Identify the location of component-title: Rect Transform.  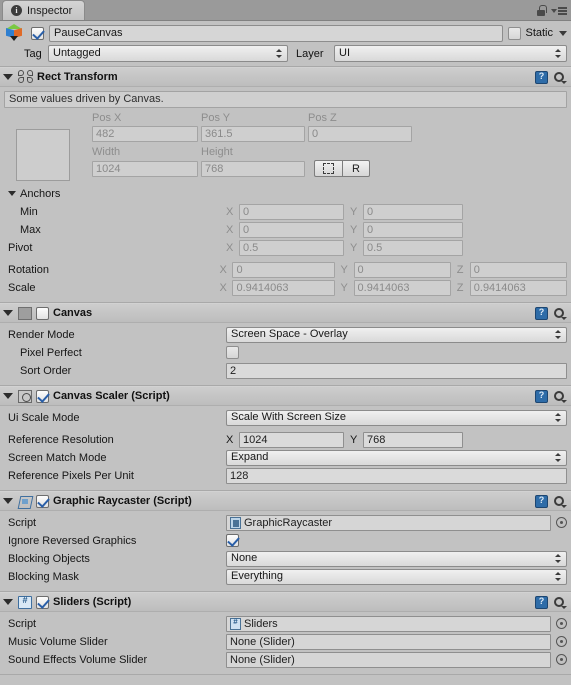
(77, 77).